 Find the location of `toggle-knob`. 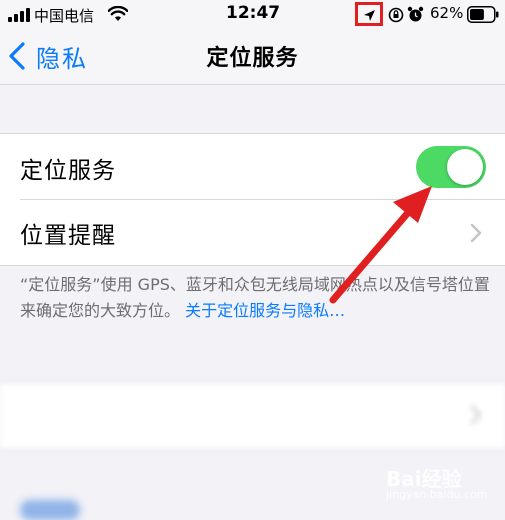

toggle-knob is located at coordinates (465, 167).